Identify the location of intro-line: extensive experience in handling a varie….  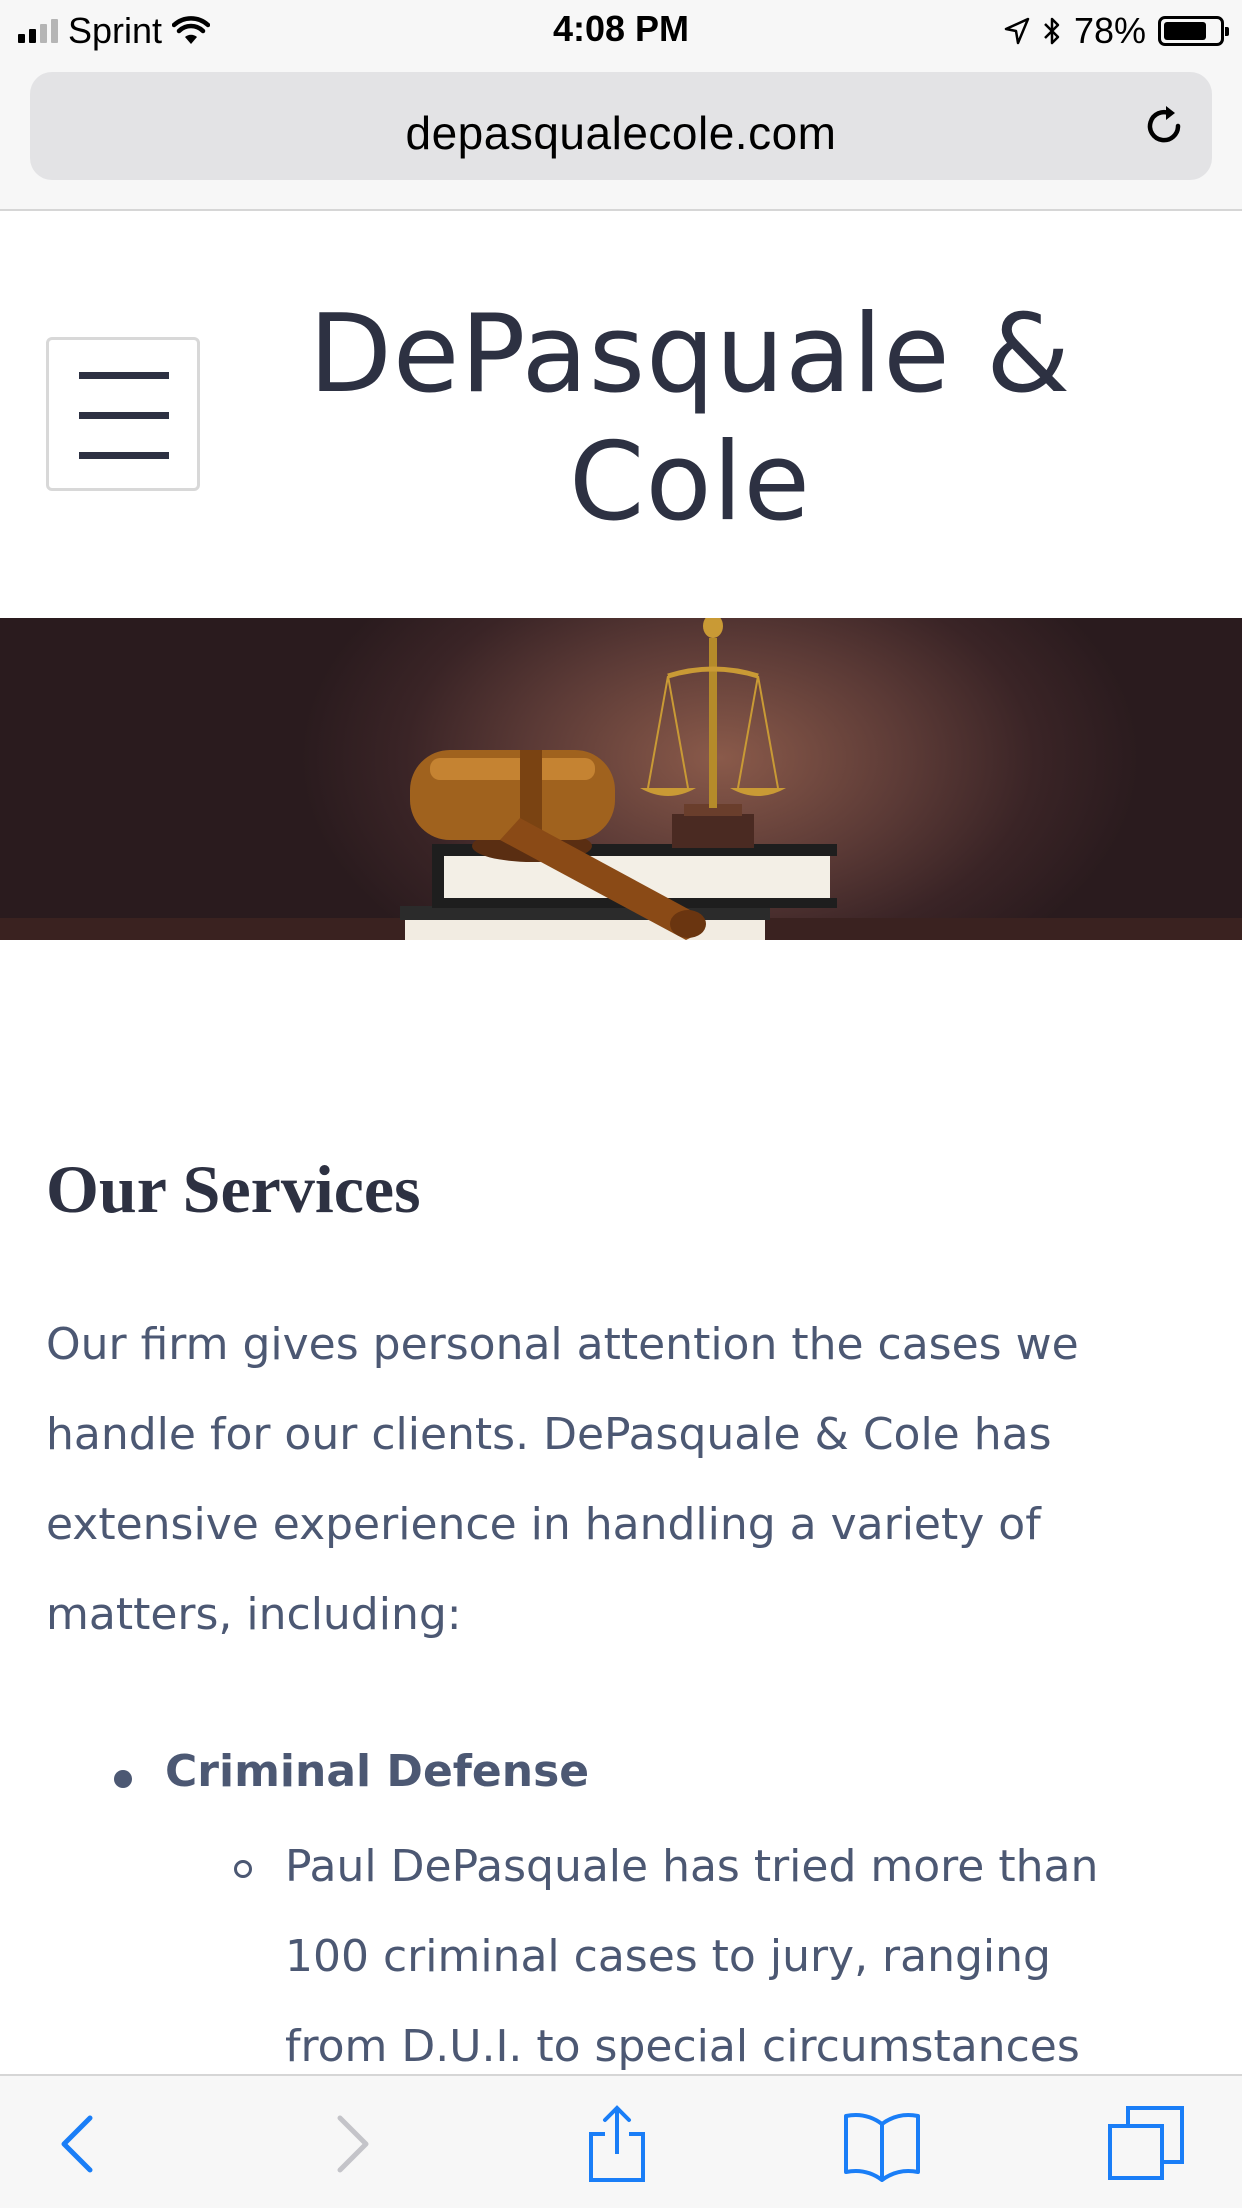
(543, 1524).